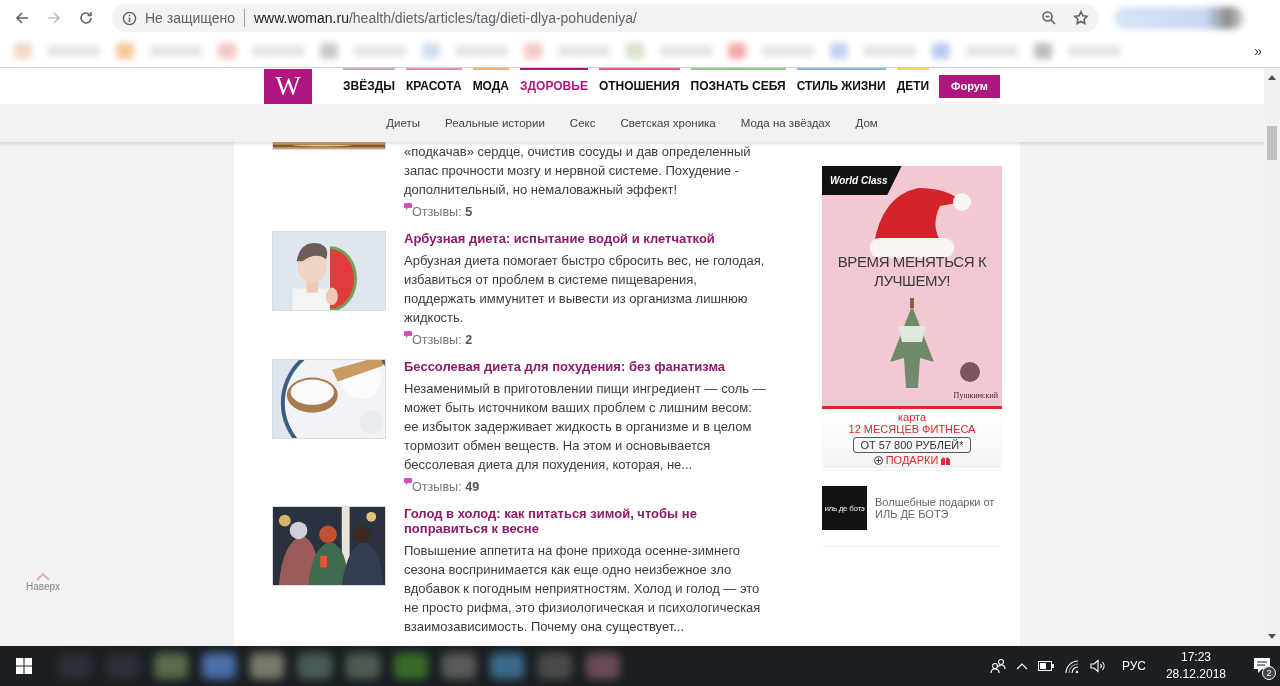 This screenshot has height=686, width=1280. Describe the element at coordinates (912, 316) in the screenshot. I see `ad-banner: World Class ВРЕМЯ МЕНЯТЬСЯ К ЛУЧШЕМУ! Пушкинский карта 12 МЕСЯЦЕВ ФИТНЕСА ОТ 57 800 РУБЛЕЙ* ПОДАРКИ` at that location.